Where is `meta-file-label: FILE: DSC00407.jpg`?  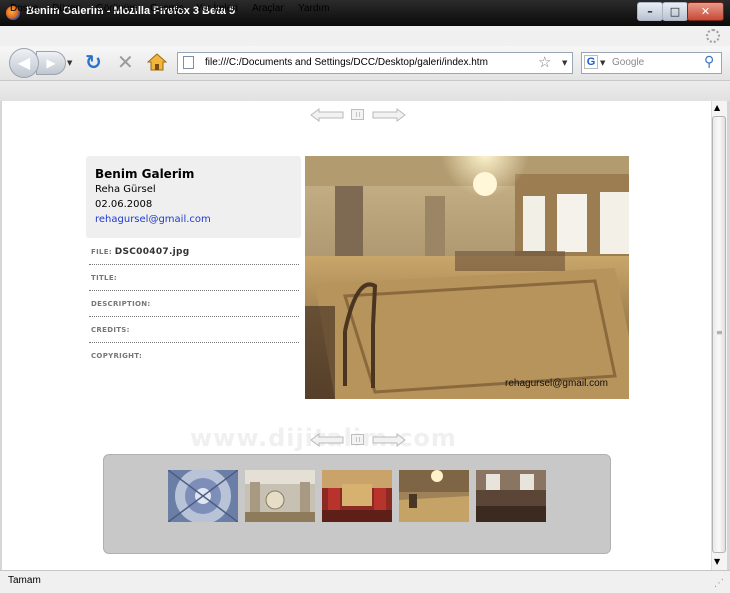
meta-file-label: FILE: DSC00407.jpg is located at coordinates (140, 252).